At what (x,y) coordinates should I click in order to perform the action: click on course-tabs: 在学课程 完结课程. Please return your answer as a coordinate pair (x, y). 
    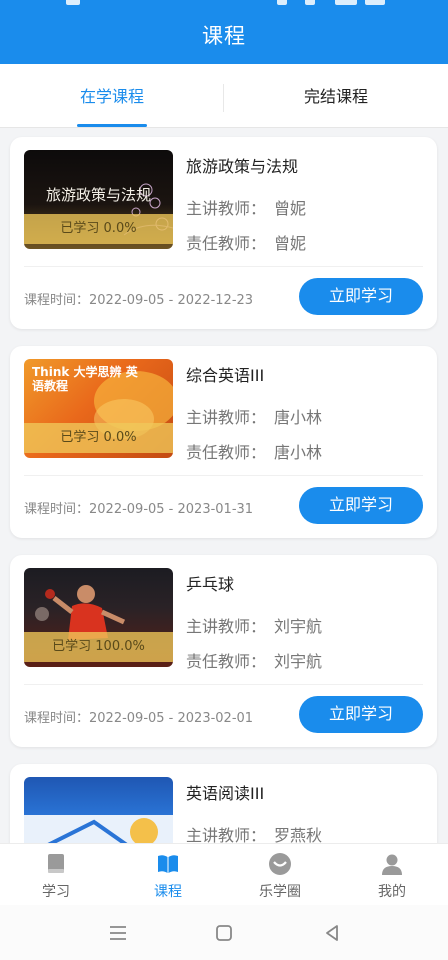
    Looking at the image, I should click on (224, 96).